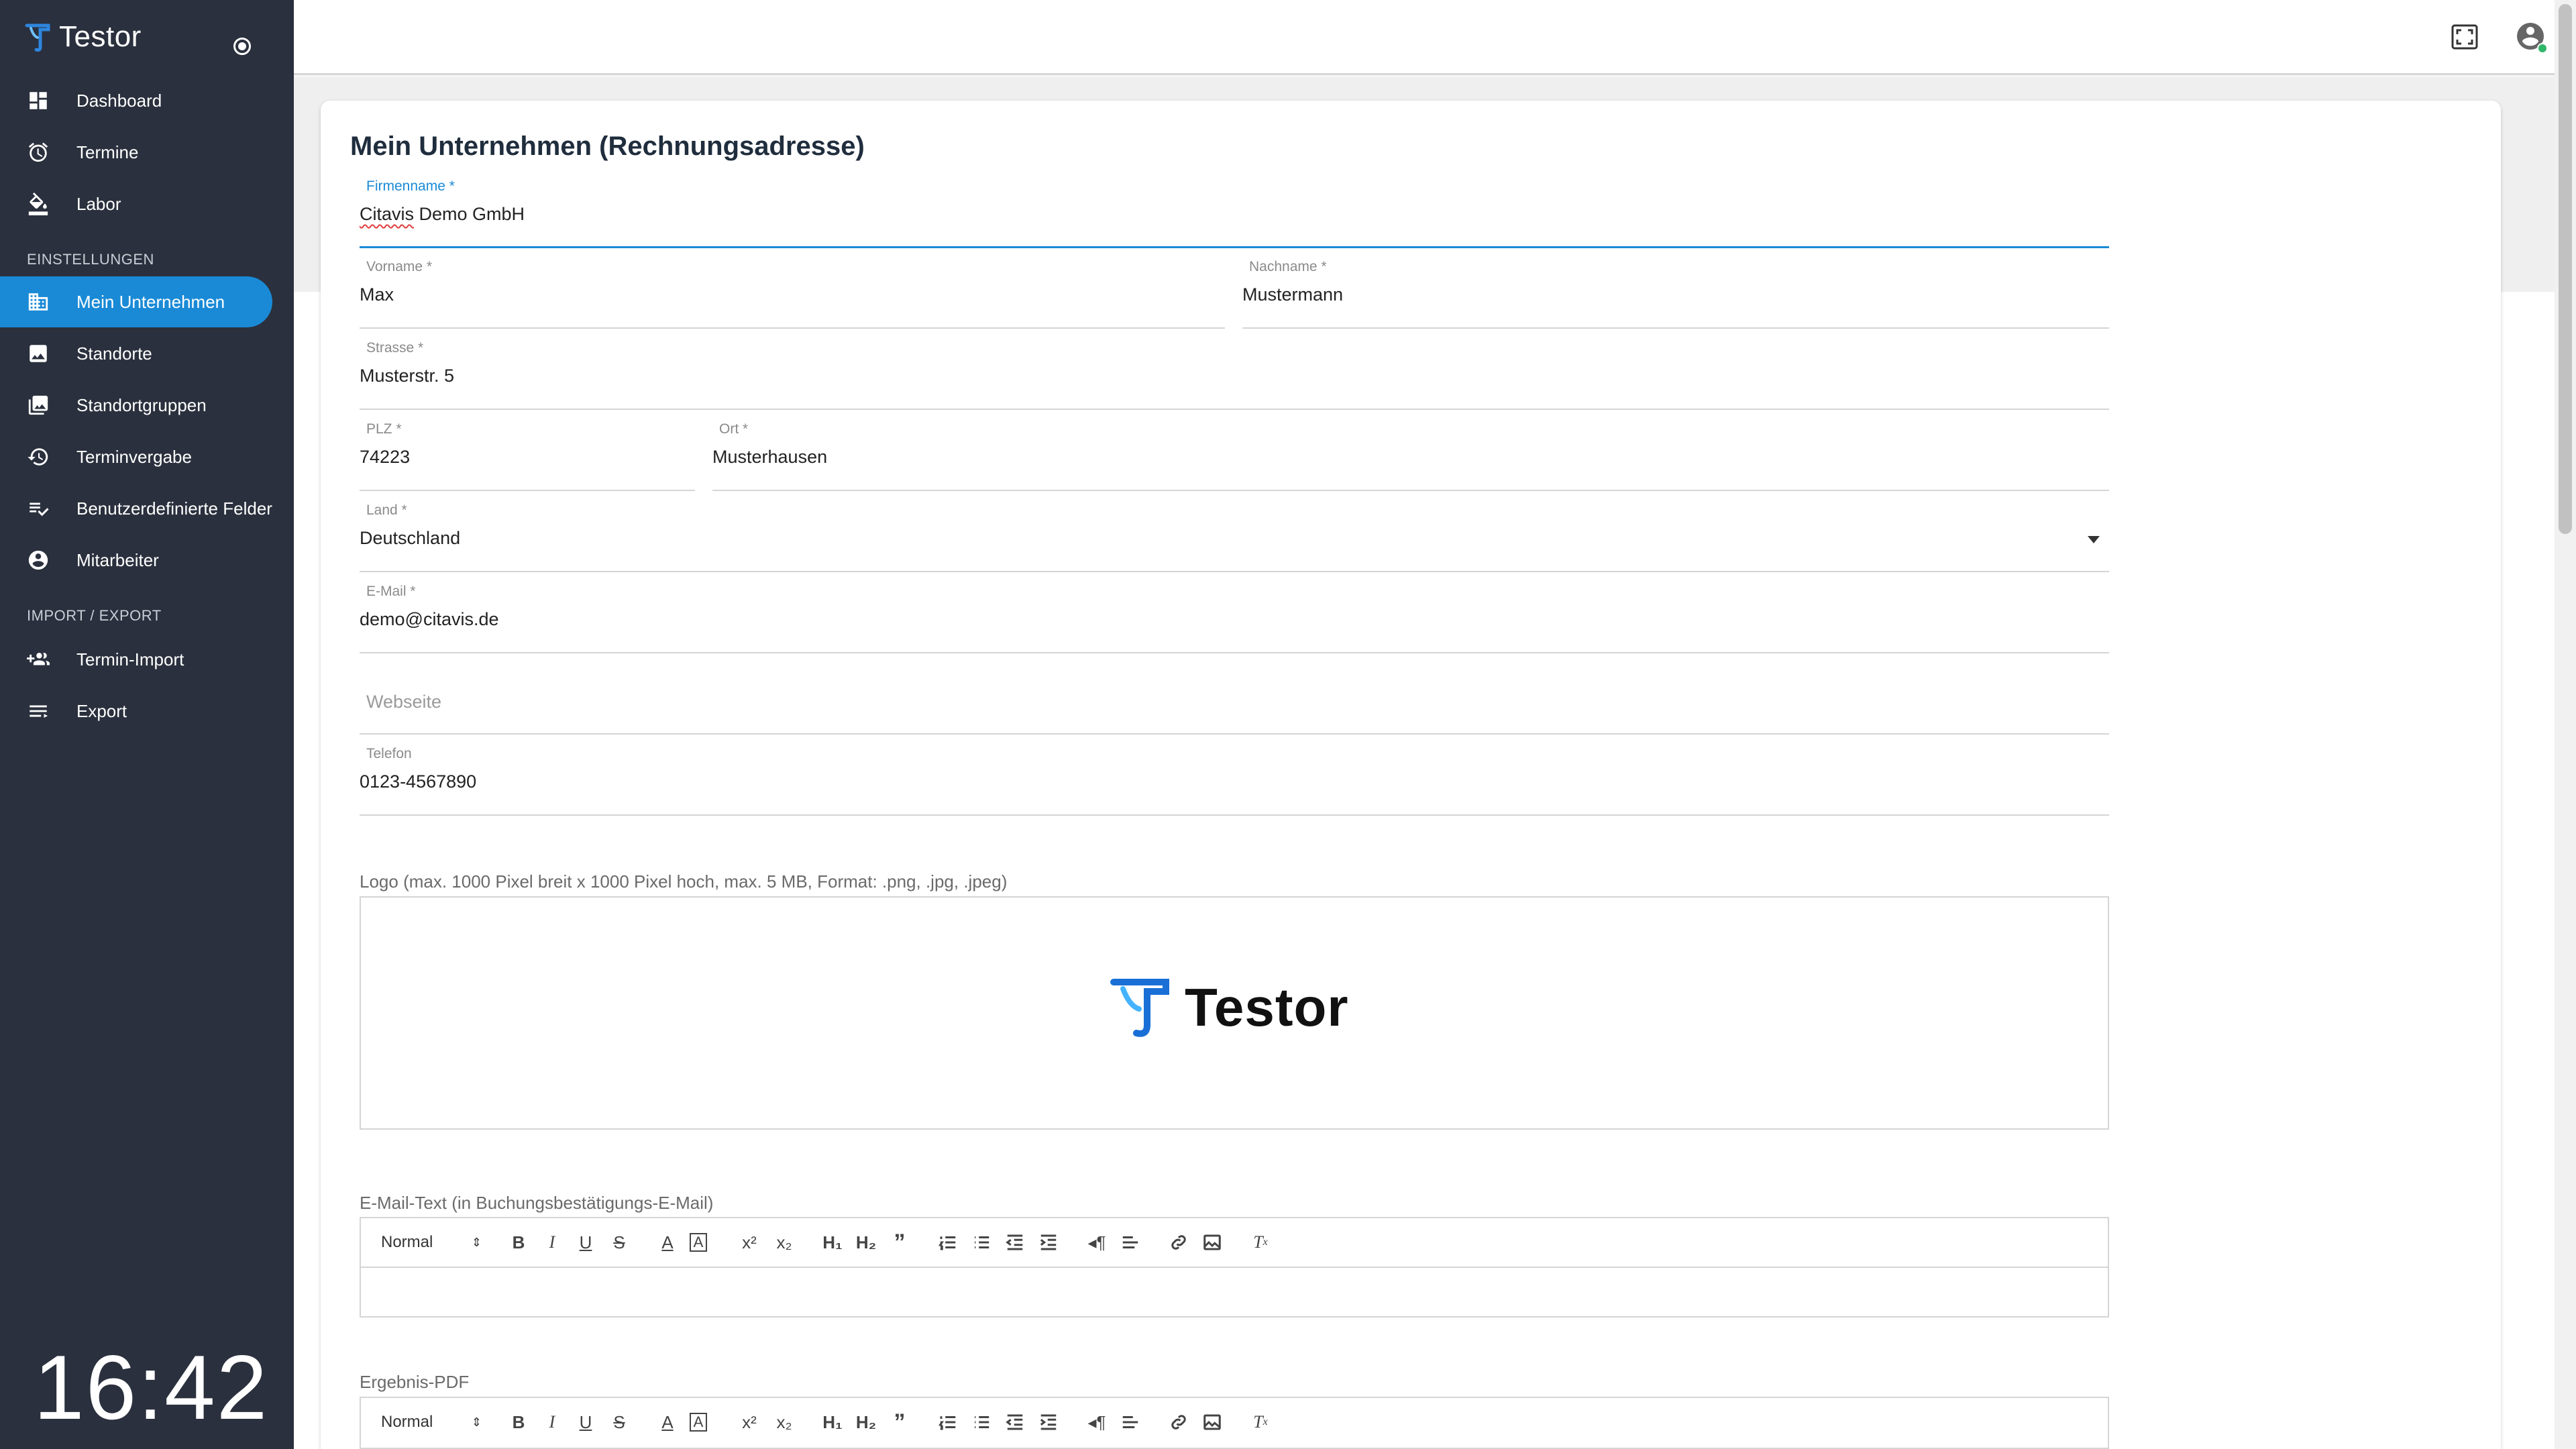 The height and width of the screenshot is (1449, 2576). What do you see at coordinates (429, 619) in the screenshot?
I see `email-value: demo@citavis.de` at bounding box center [429, 619].